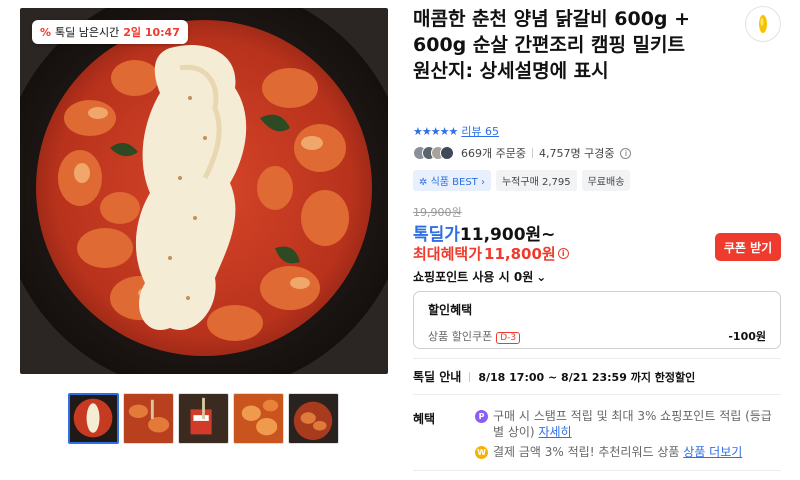 This screenshot has width=800, height=480. What do you see at coordinates (482, 182) in the screenshot?
I see `chevron-right-icon: ›` at bounding box center [482, 182].